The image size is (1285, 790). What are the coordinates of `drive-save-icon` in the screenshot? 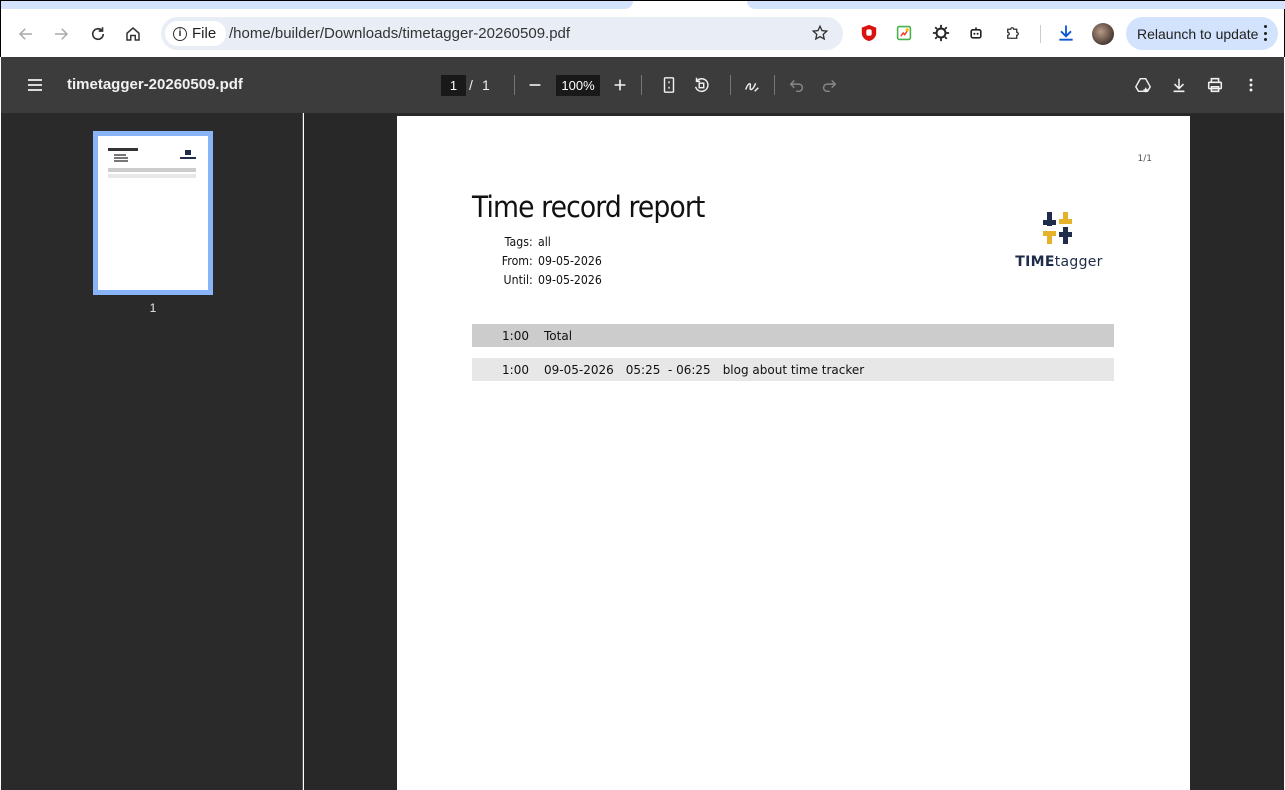 It's located at (1143, 85).